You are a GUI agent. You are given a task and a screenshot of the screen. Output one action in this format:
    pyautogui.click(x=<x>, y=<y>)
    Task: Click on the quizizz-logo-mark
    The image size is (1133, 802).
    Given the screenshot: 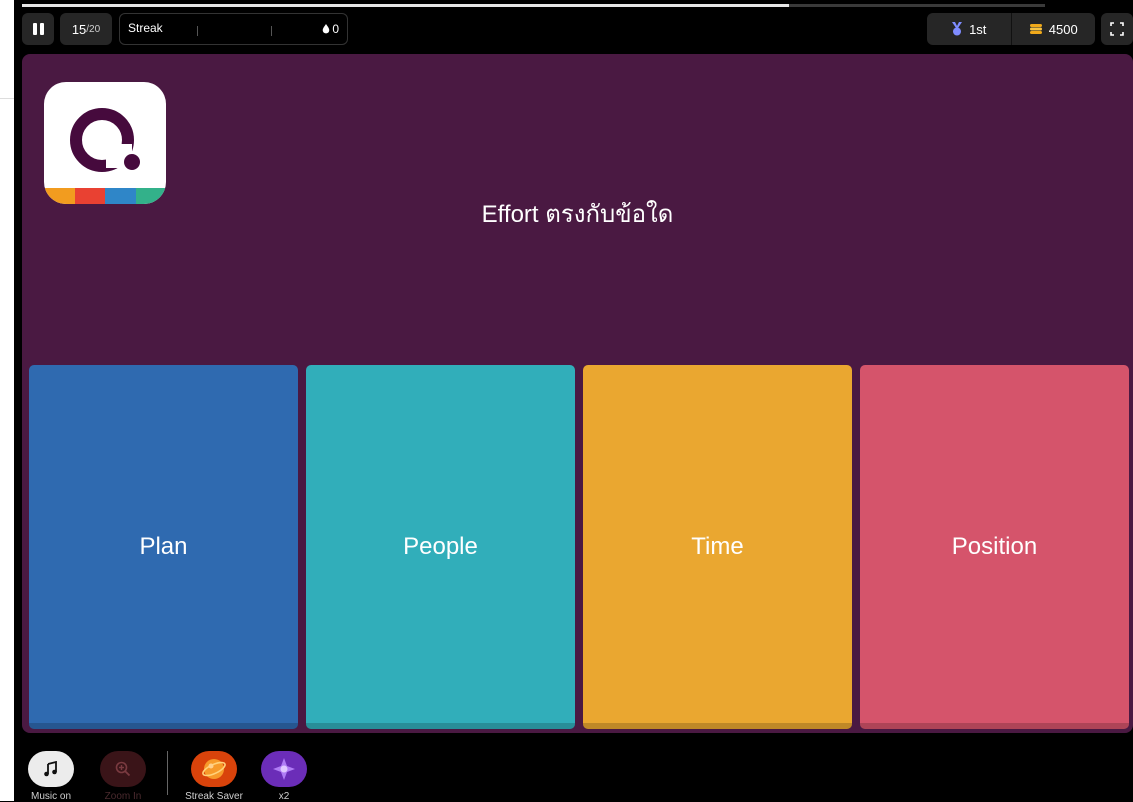 What is the action you would take?
    pyautogui.click(x=105, y=140)
    